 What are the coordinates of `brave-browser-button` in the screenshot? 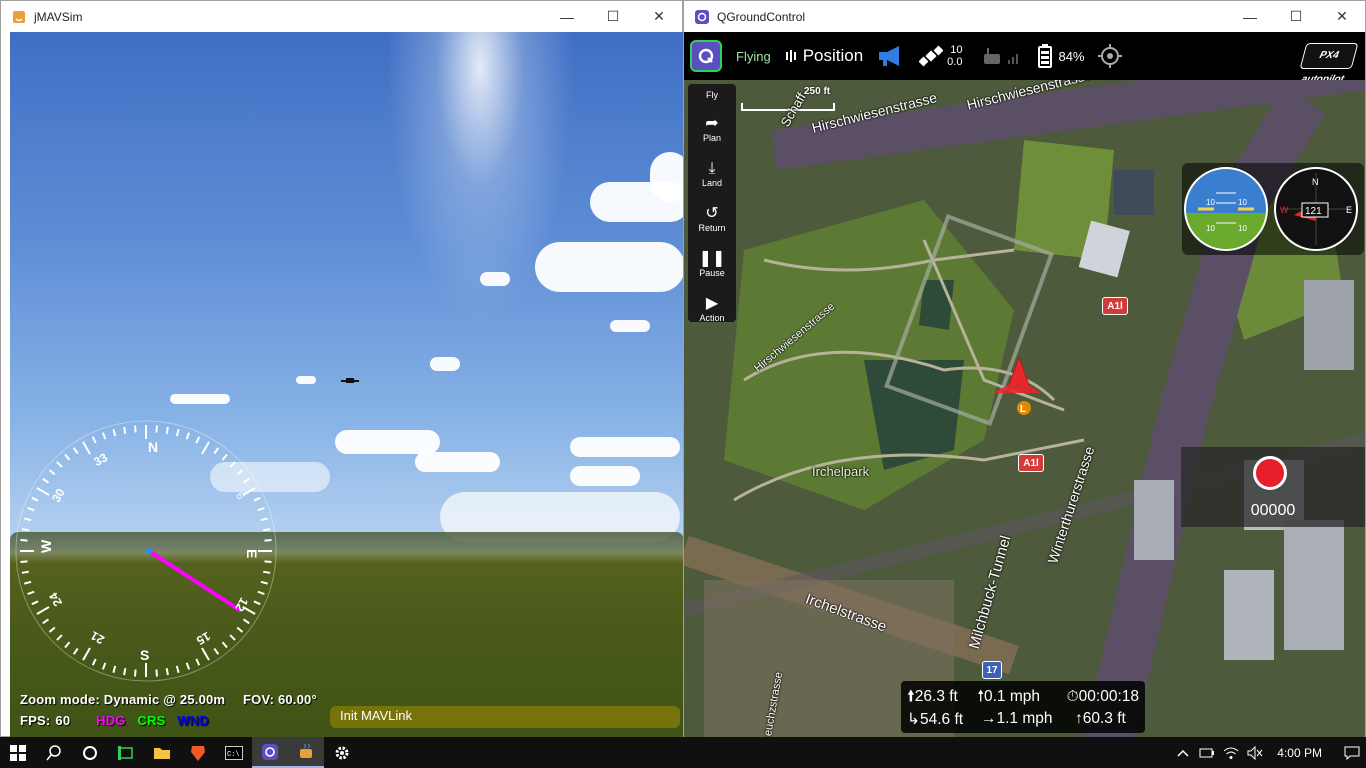 It's located at (198, 752).